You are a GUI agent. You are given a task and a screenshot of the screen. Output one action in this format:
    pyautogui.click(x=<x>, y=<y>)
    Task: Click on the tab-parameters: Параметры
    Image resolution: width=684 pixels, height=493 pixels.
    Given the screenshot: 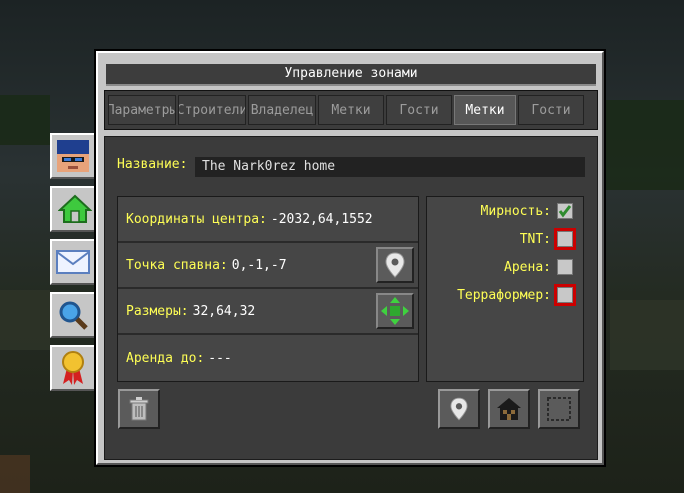 What is the action you would take?
    pyautogui.click(x=142, y=110)
    